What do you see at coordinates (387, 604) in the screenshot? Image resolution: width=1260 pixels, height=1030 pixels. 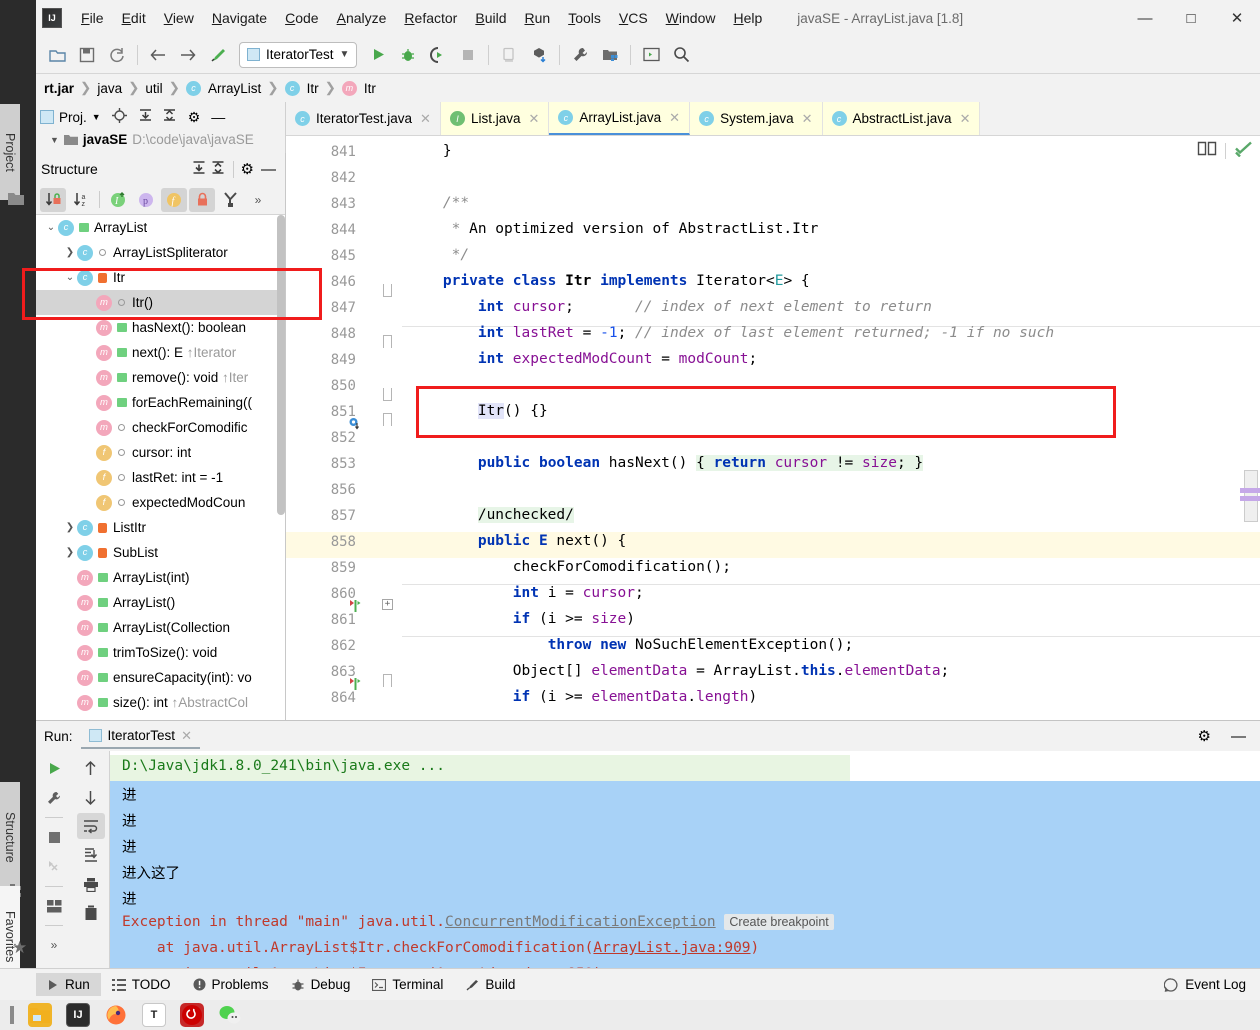 I see `fold-expand-marker: +` at bounding box center [387, 604].